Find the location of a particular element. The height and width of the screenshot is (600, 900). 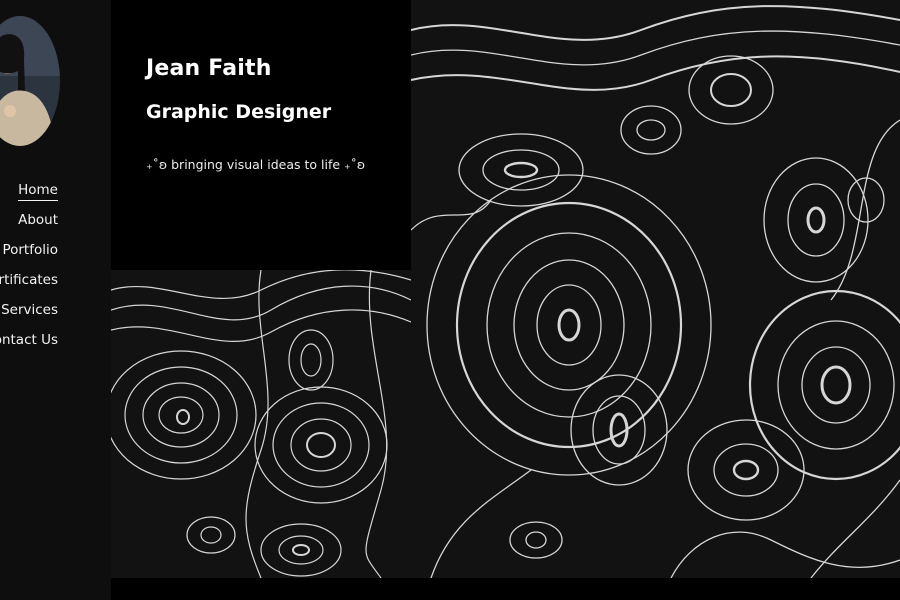

nav-item-certificates: Certificates is located at coordinates (29, 280).